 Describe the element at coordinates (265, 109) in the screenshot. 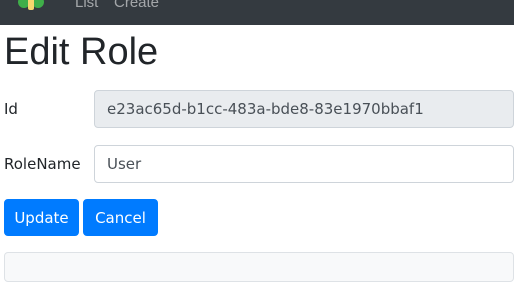

I see `id-field-value: e23ac65d-b1cc-483a-bde8-83e1970bbaf1` at that location.